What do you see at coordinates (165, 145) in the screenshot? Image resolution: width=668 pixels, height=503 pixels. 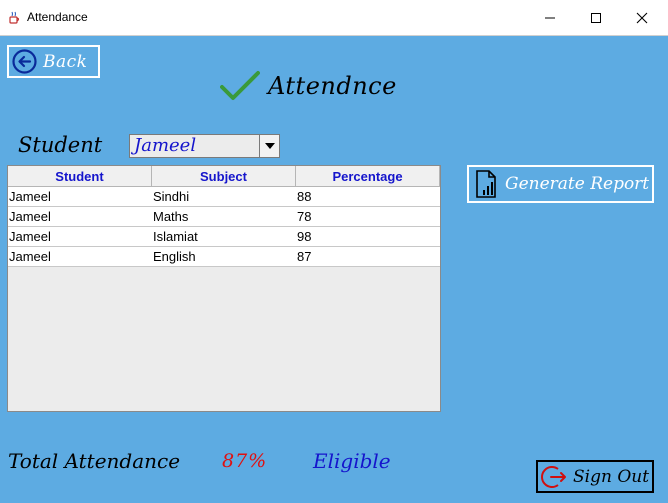 I see `student-select-value: Jameel` at bounding box center [165, 145].